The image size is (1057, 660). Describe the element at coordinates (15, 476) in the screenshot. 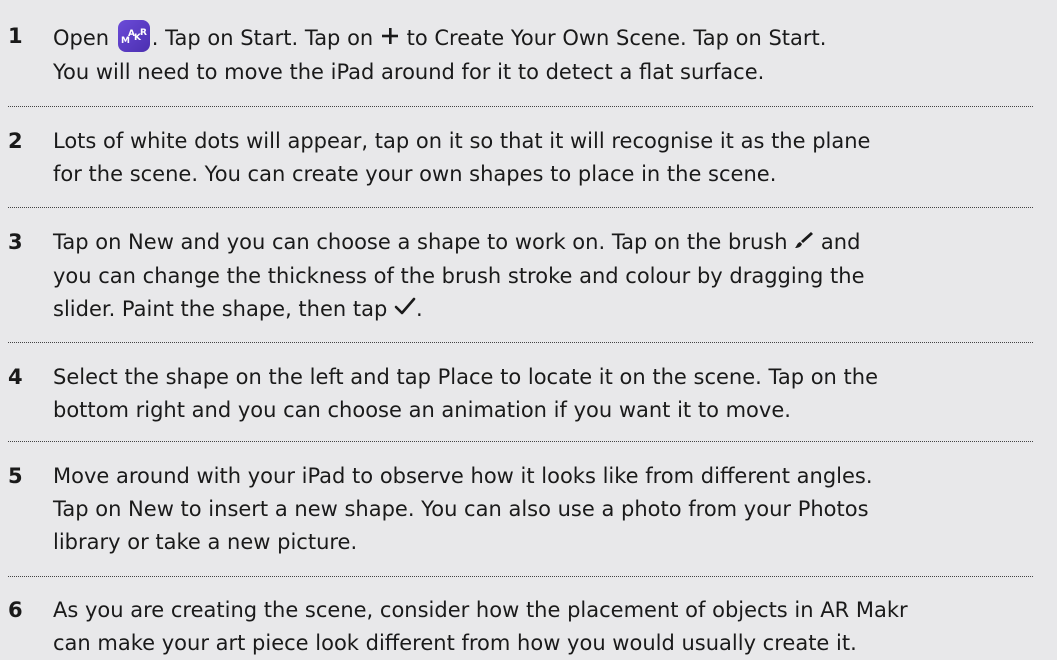

I see `step-number: 5` at that location.